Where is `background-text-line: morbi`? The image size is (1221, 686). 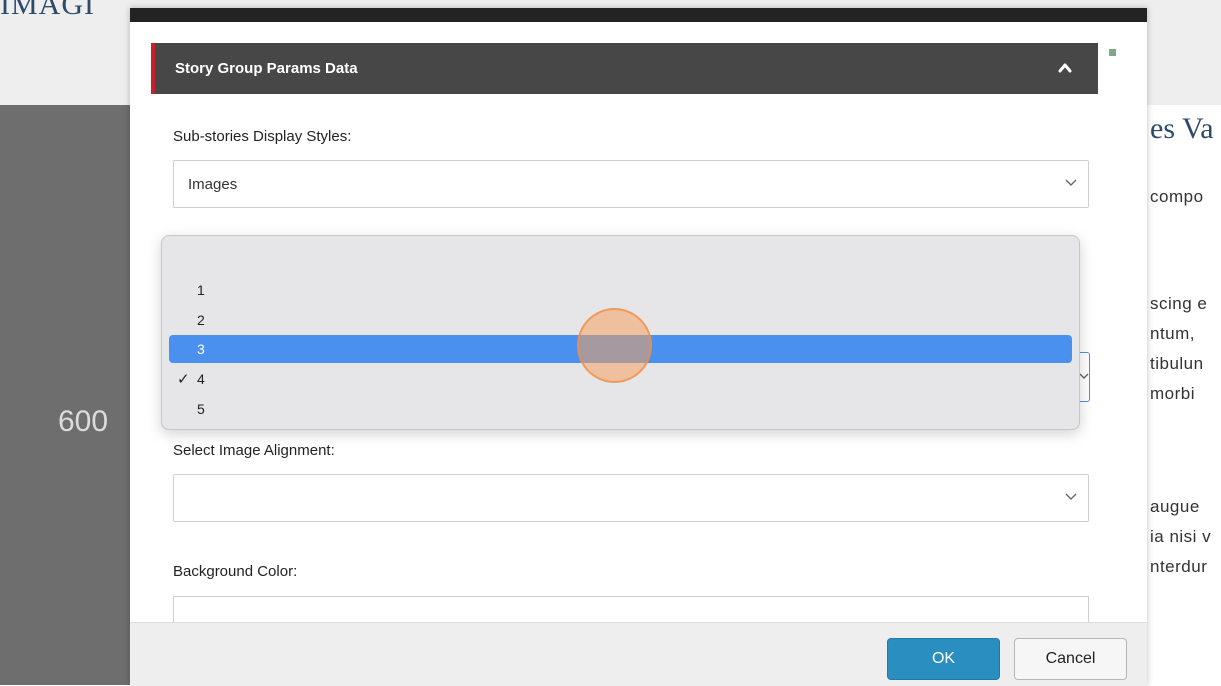 background-text-line: morbi is located at coordinates (1173, 393).